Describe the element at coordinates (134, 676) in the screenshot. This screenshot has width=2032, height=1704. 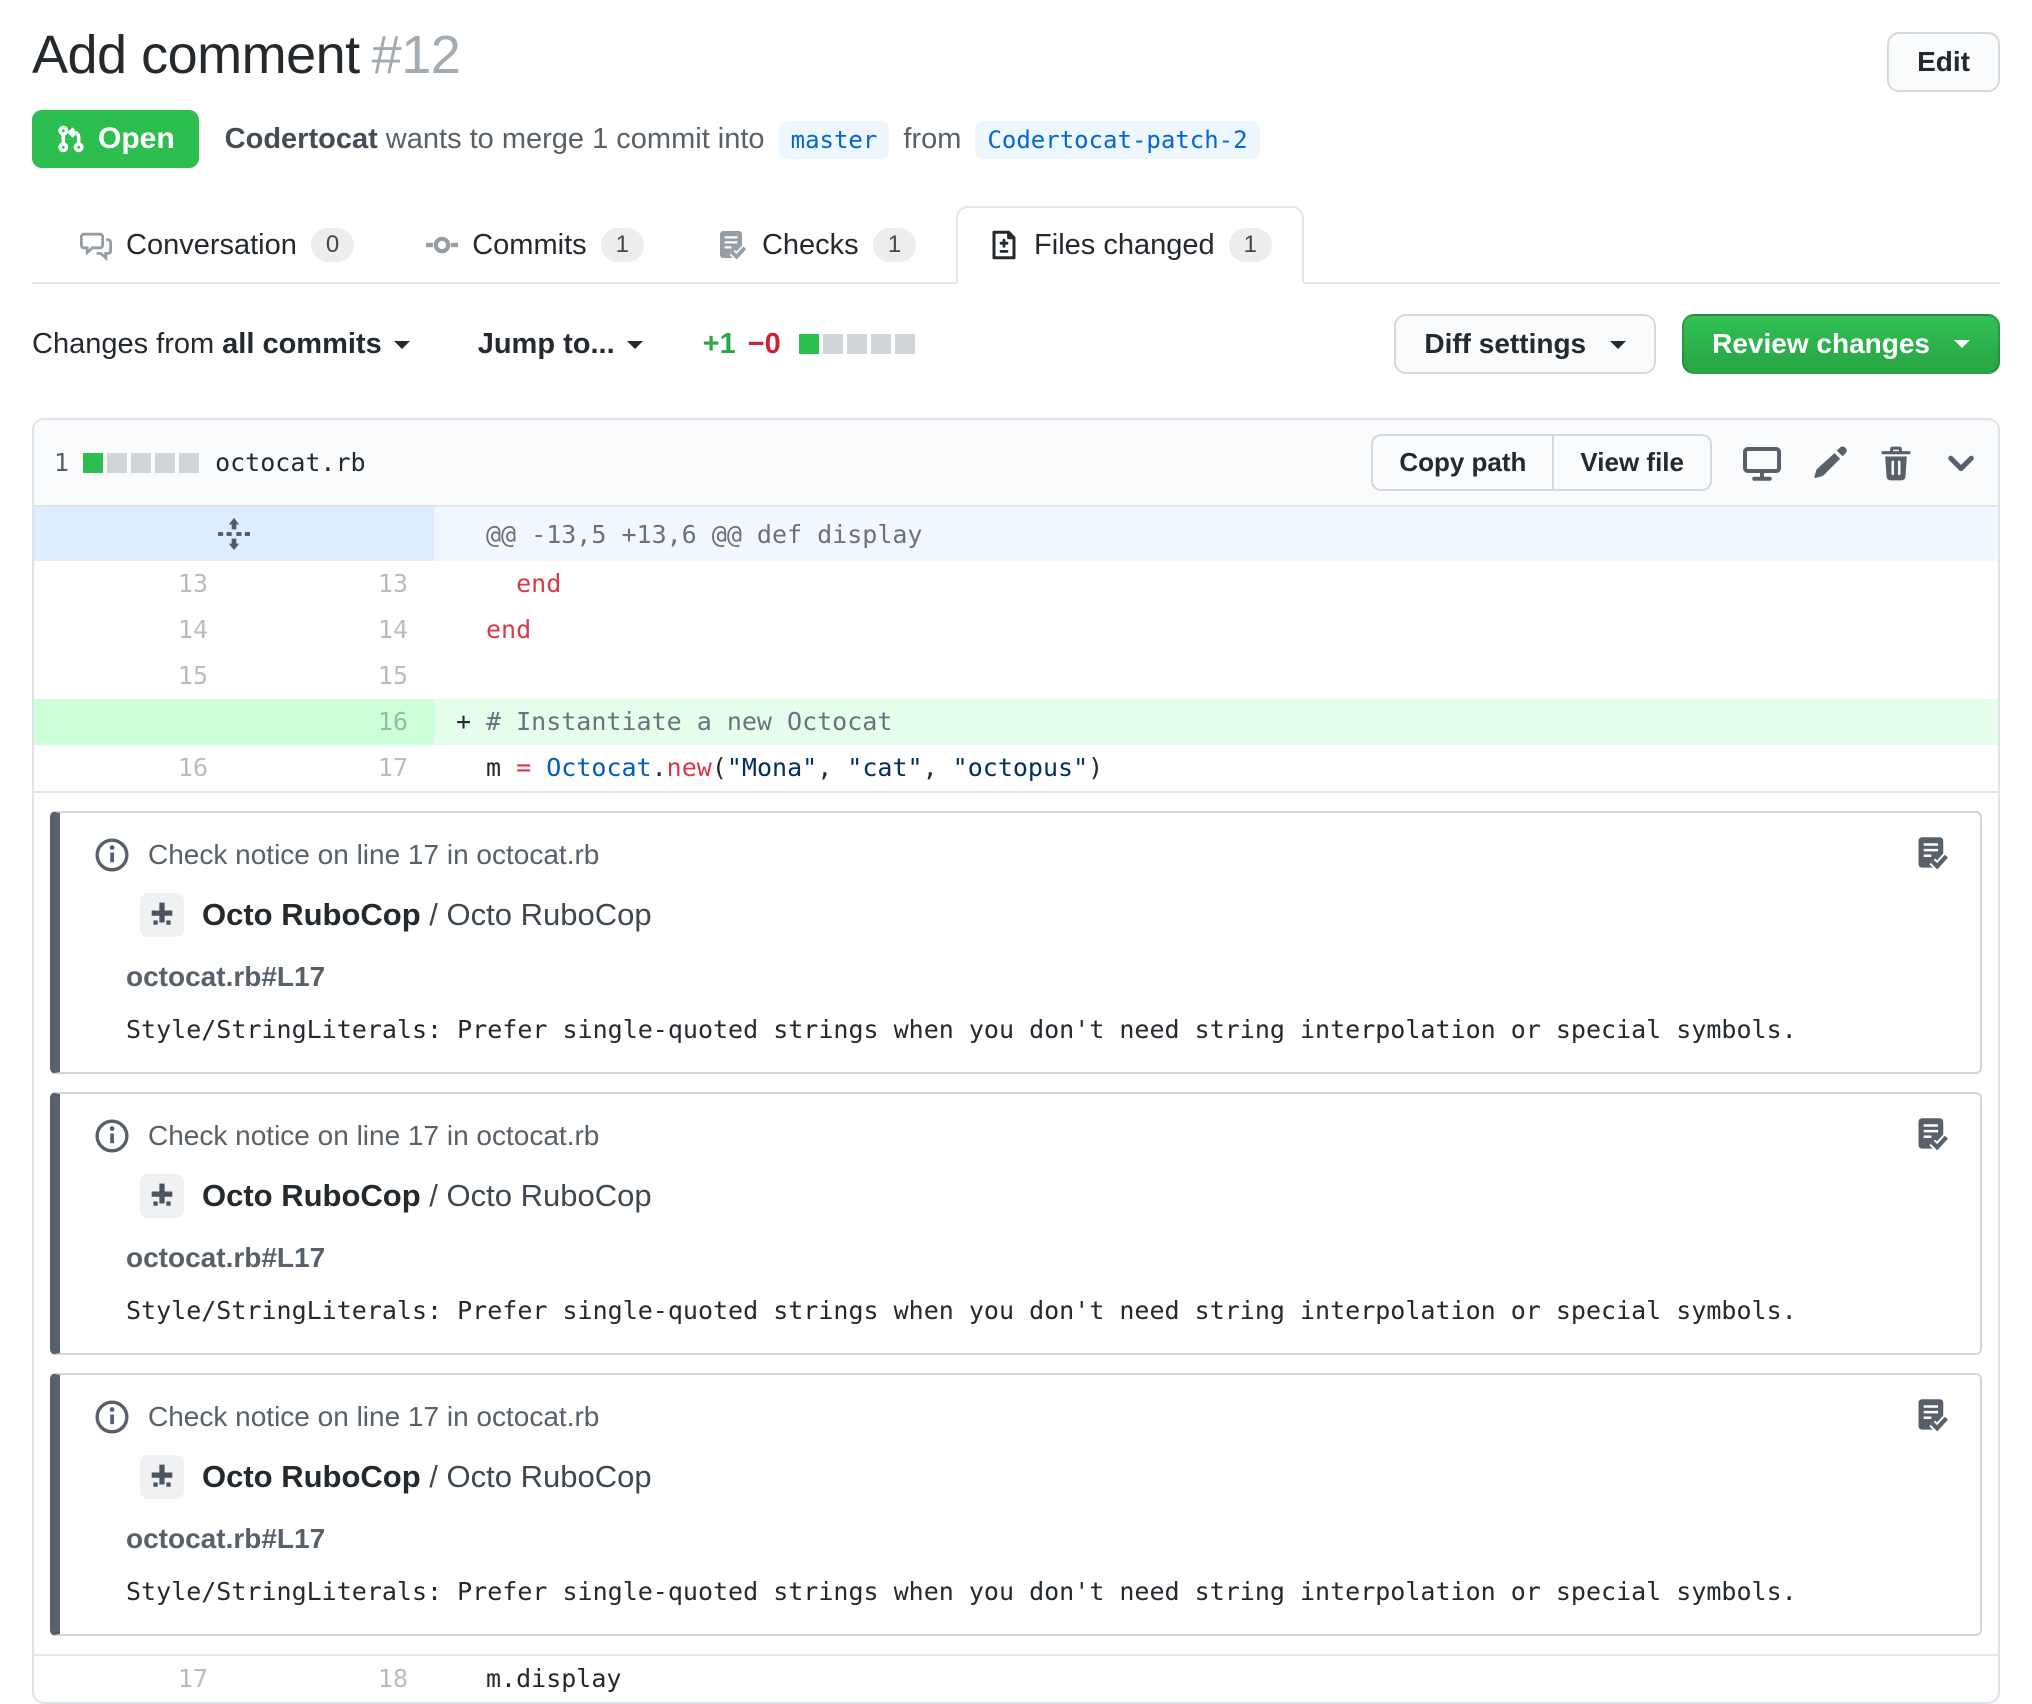
I see `old-line-number: 15` at that location.